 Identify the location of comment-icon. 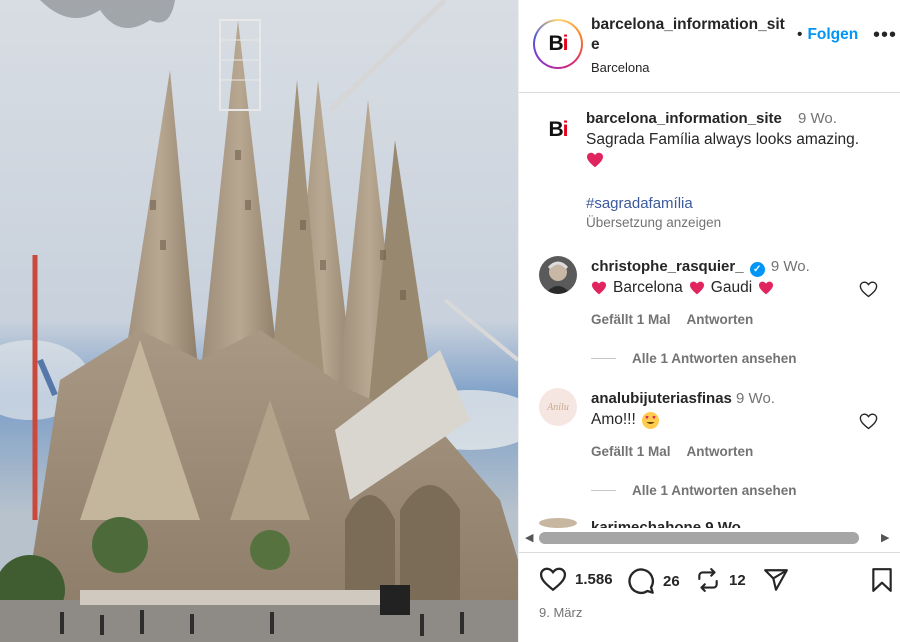
(641, 581).